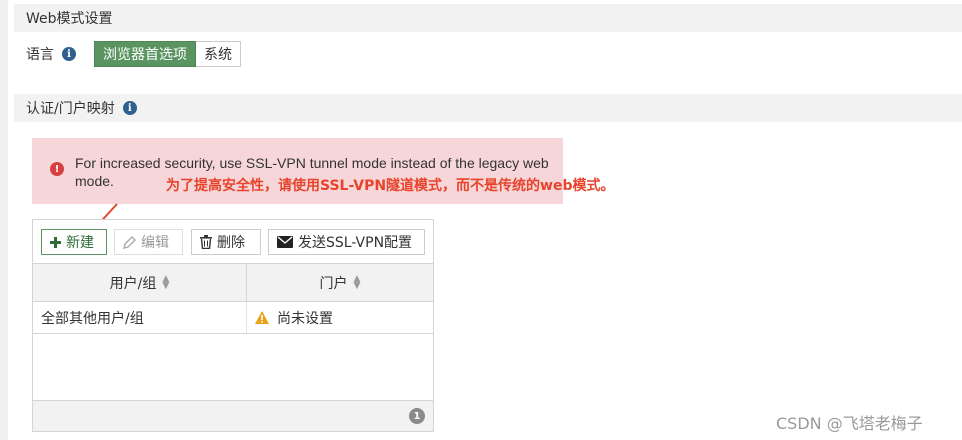 The width and height of the screenshot is (962, 440). What do you see at coordinates (206, 242) in the screenshot?
I see `trash-icon` at bounding box center [206, 242].